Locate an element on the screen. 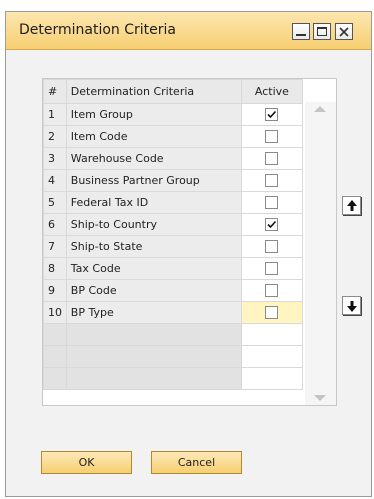 This screenshot has width=374, height=499. table-row: 5 Federal Tax ID is located at coordinates (173, 202).